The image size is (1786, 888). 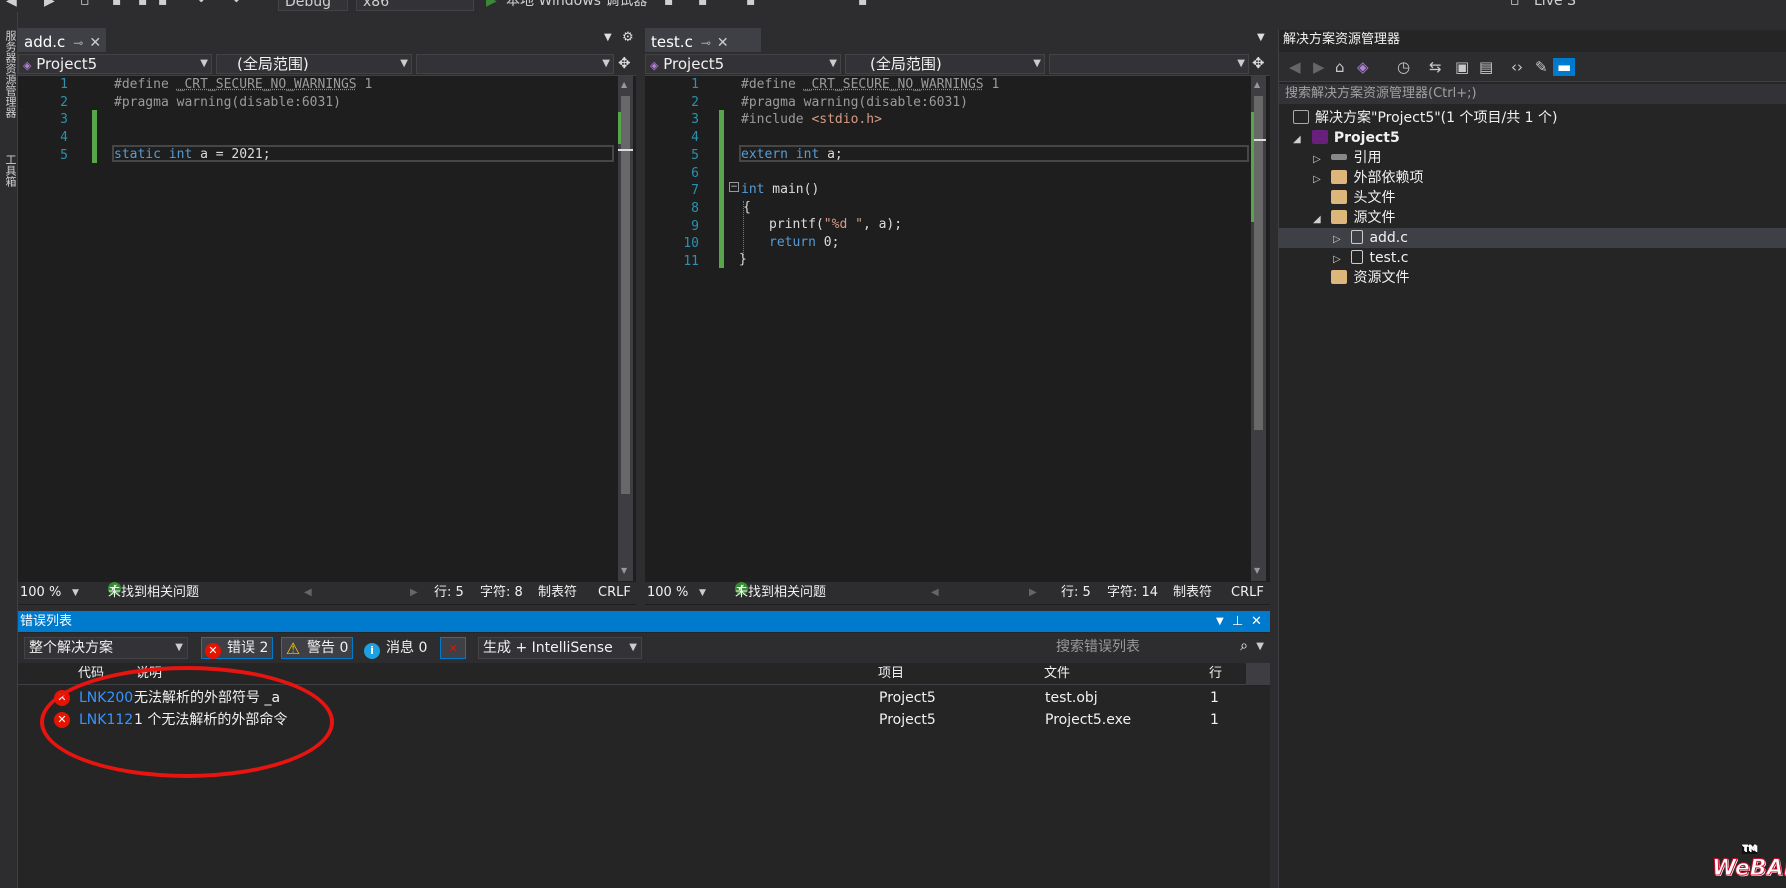 I want to click on undo-icon: ↶, so click(x=204, y=5).